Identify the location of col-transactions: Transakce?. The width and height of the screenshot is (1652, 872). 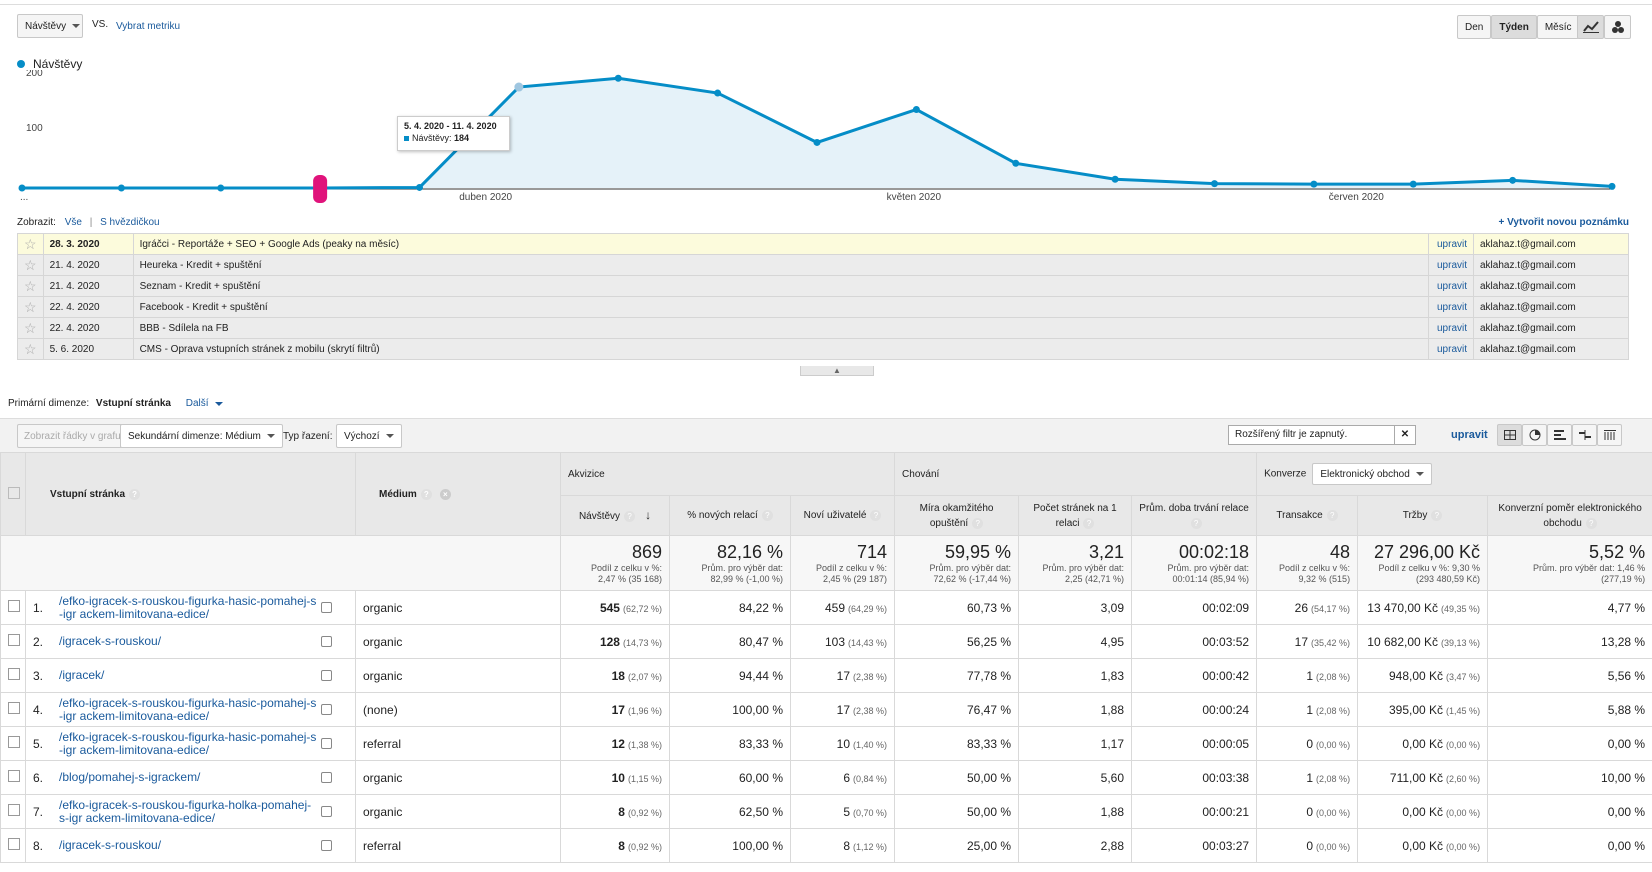
(1307, 515).